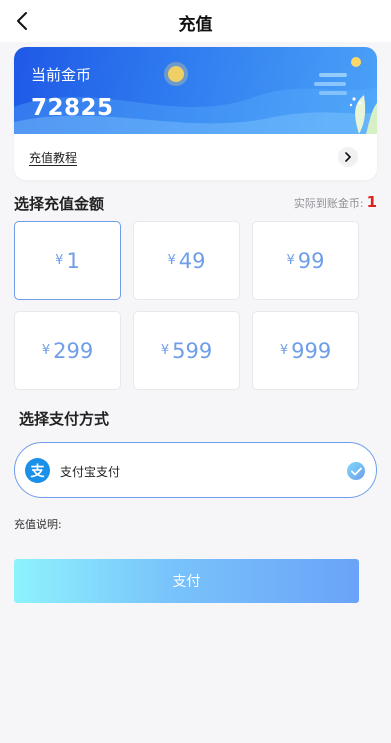 The height and width of the screenshot is (743, 391). I want to click on recharge-note-label: 充值说明:, so click(38, 524).